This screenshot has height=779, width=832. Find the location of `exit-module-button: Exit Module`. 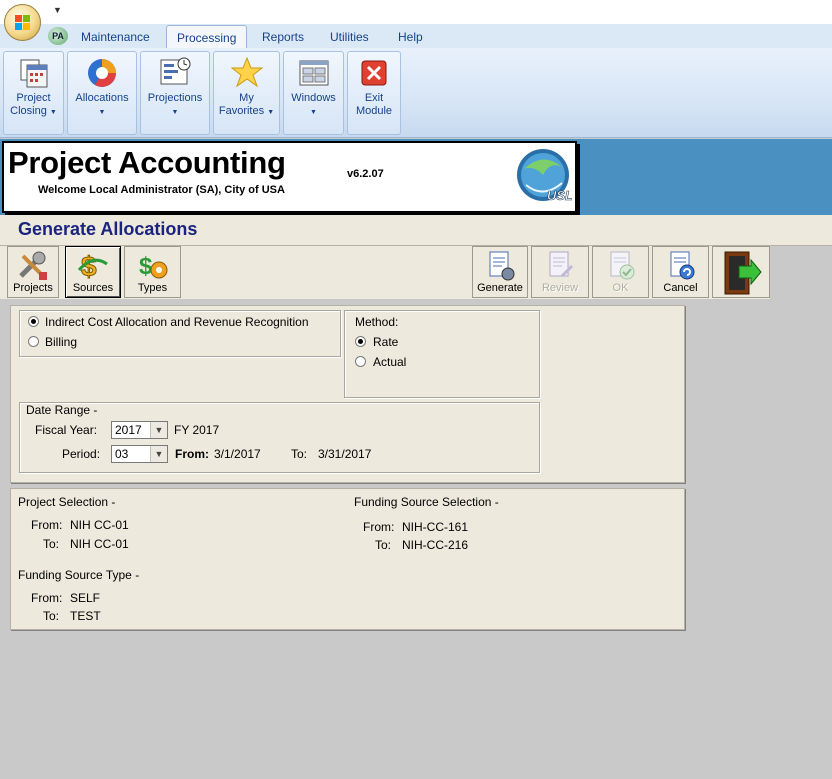

exit-module-button: Exit Module is located at coordinates (374, 93).